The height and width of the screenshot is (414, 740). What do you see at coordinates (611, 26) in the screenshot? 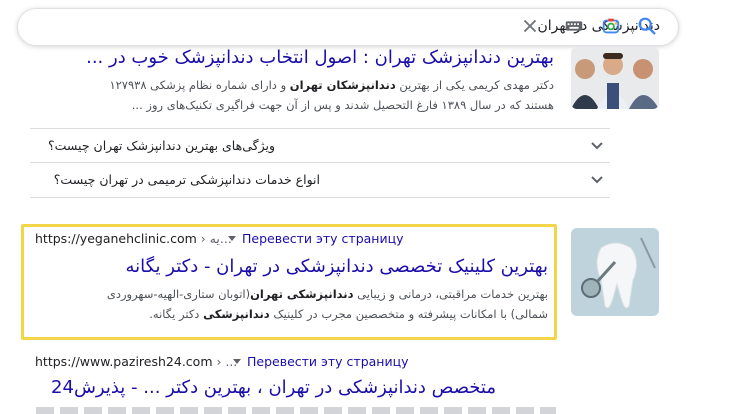
I see `camera-search-icon` at bounding box center [611, 26].